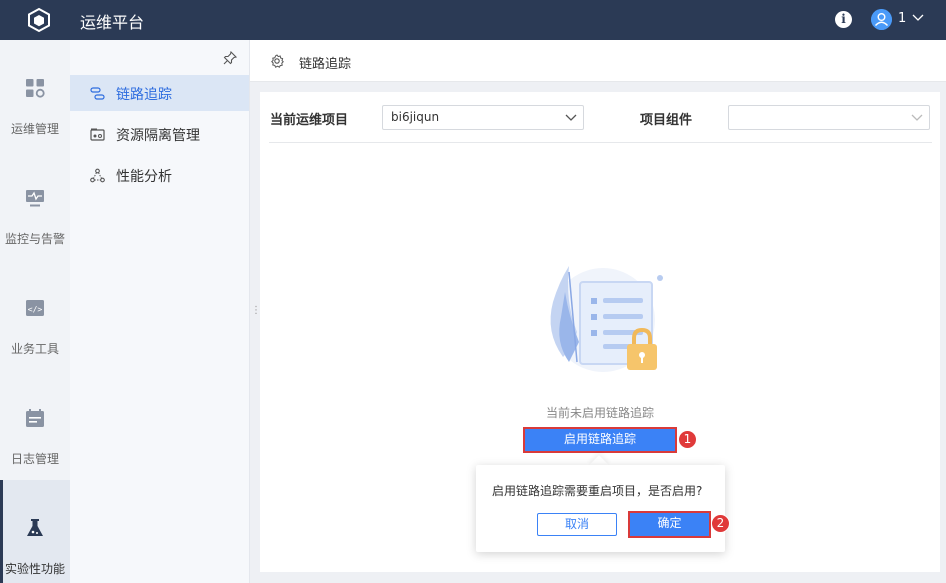 Image resolution: width=946 pixels, height=583 pixels. I want to click on project-select: bi6jiqun, so click(483, 117).